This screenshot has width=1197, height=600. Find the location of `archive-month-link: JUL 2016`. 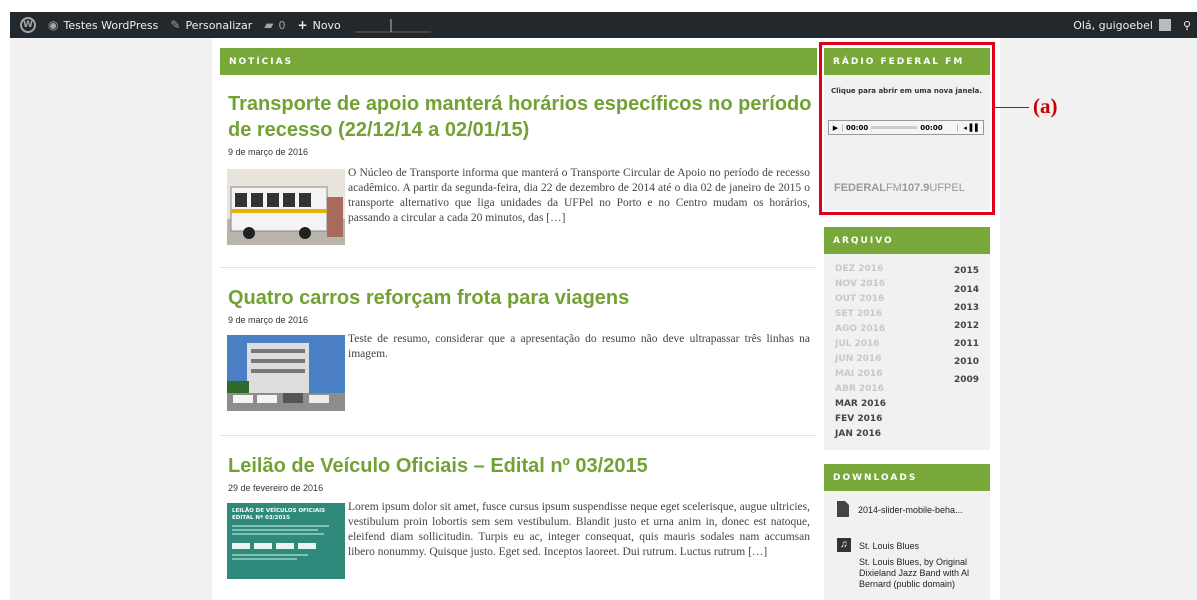

archive-month-link: JUL 2016 is located at coordinates (857, 344).